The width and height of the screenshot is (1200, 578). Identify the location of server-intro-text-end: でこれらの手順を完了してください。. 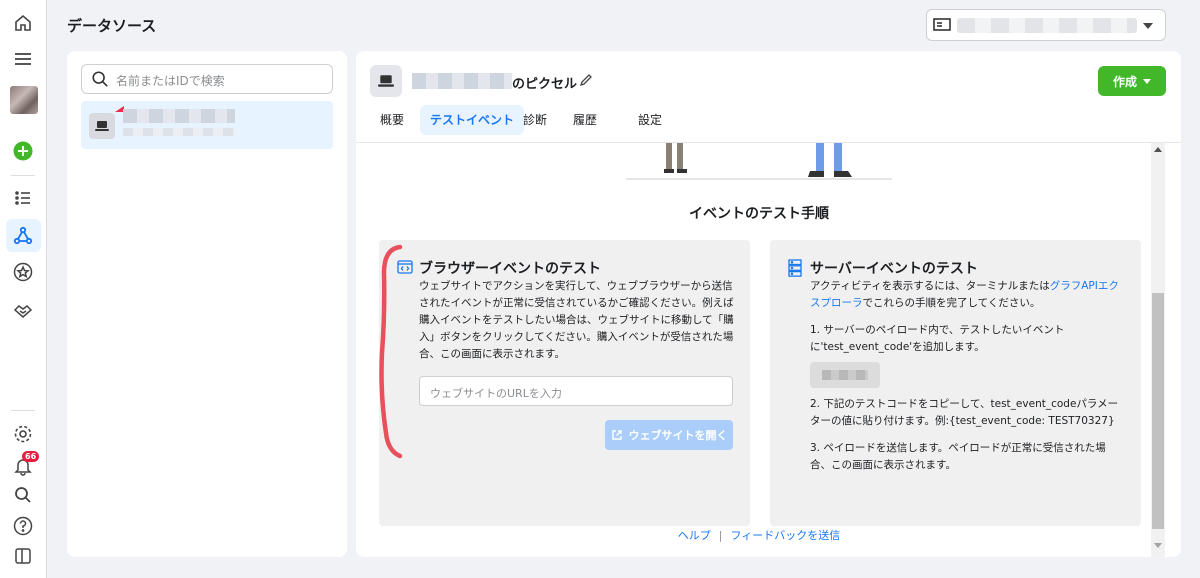
(951, 303).